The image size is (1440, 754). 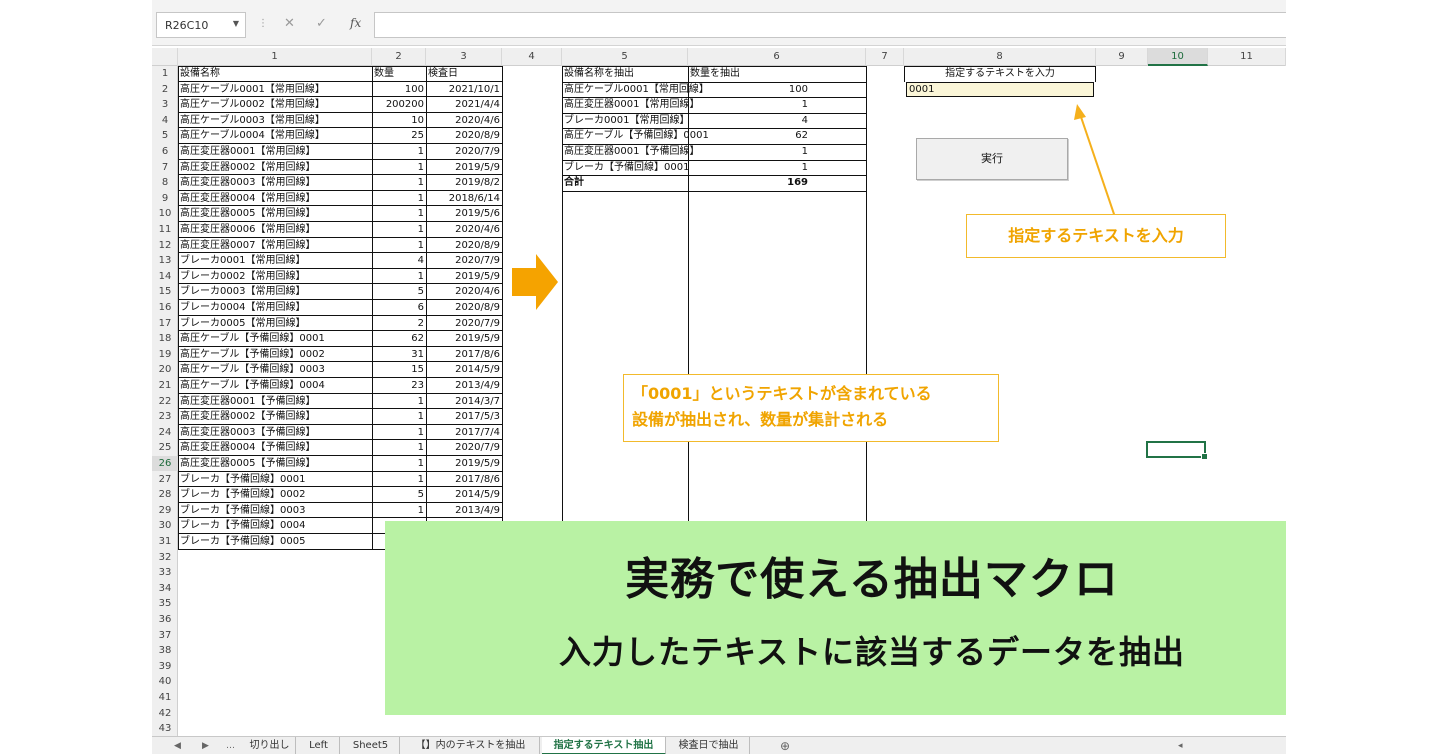 I want to click on prev-sheet-icon: ◀, so click(x=177, y=745).